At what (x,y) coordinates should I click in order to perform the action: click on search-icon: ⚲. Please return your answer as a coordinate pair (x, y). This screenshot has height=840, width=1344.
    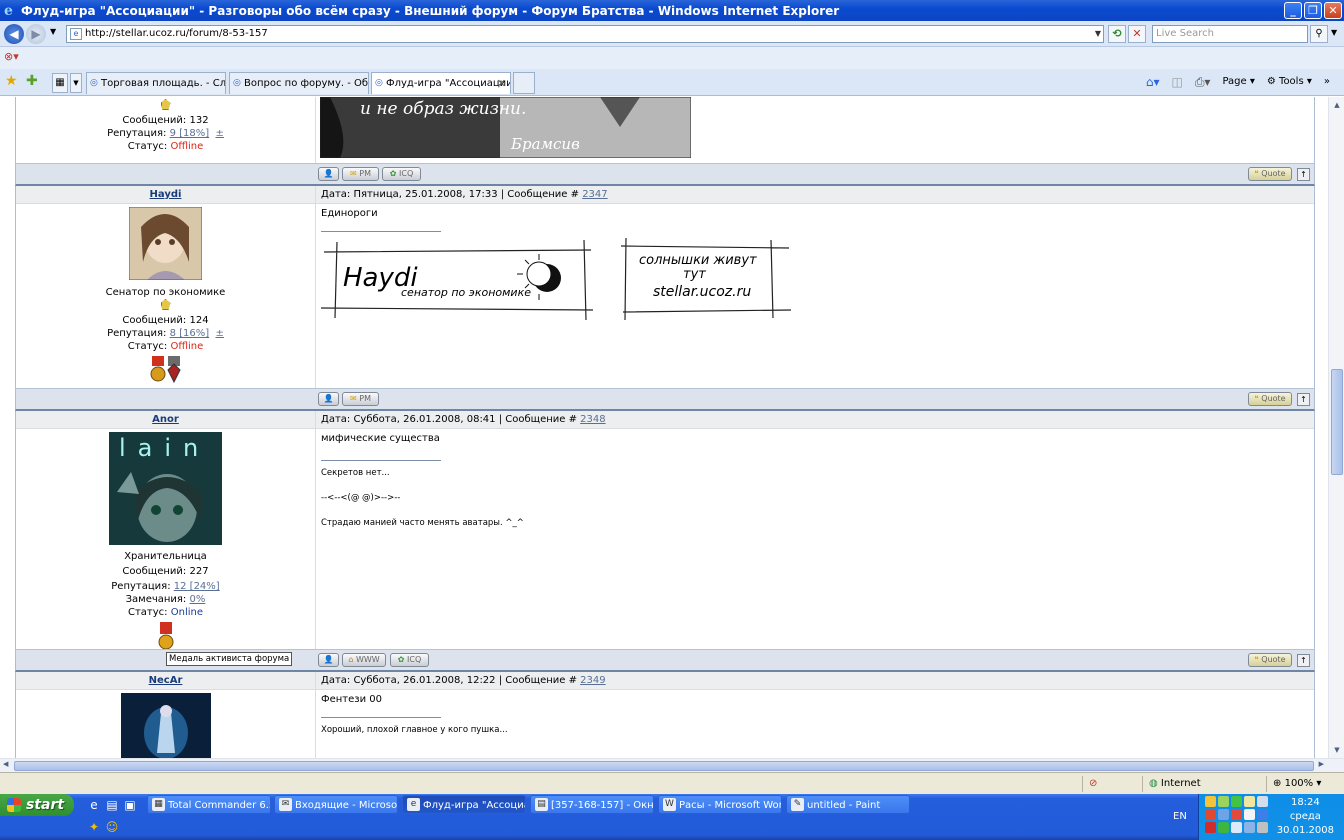
    Looking at the image, I should click on (1319, 34).